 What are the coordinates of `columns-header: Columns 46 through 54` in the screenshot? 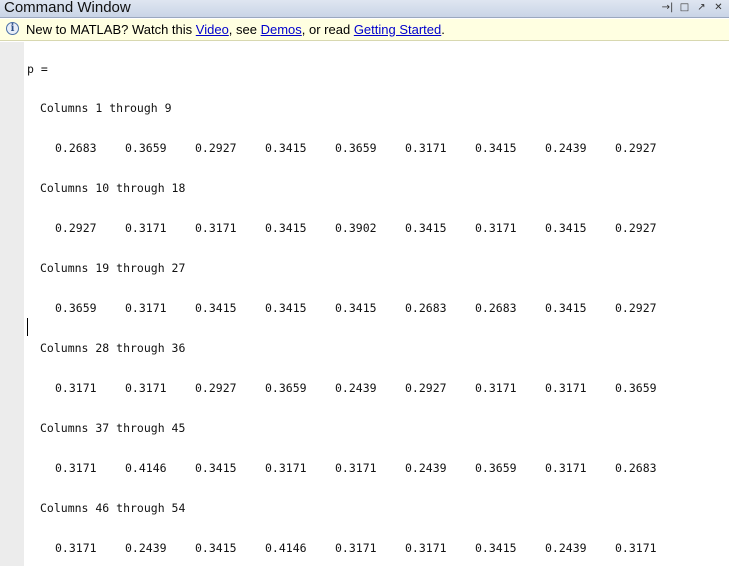 It's located at (113, 508).